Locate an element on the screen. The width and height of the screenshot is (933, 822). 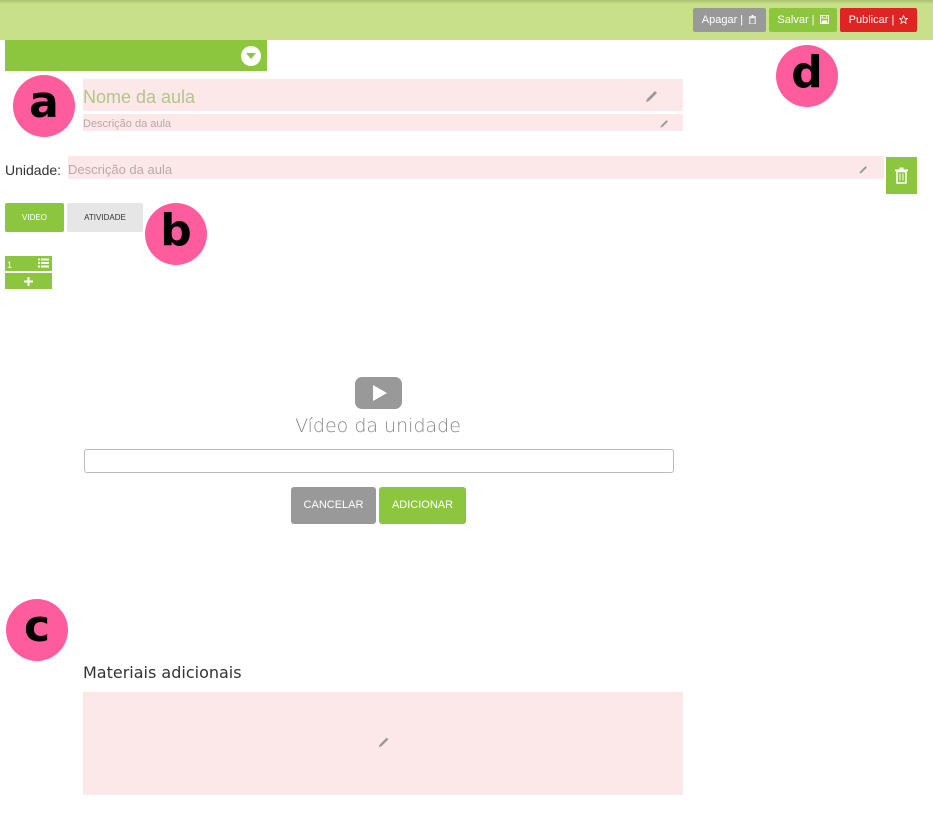
star-icon is located at coordinates (904, 19).